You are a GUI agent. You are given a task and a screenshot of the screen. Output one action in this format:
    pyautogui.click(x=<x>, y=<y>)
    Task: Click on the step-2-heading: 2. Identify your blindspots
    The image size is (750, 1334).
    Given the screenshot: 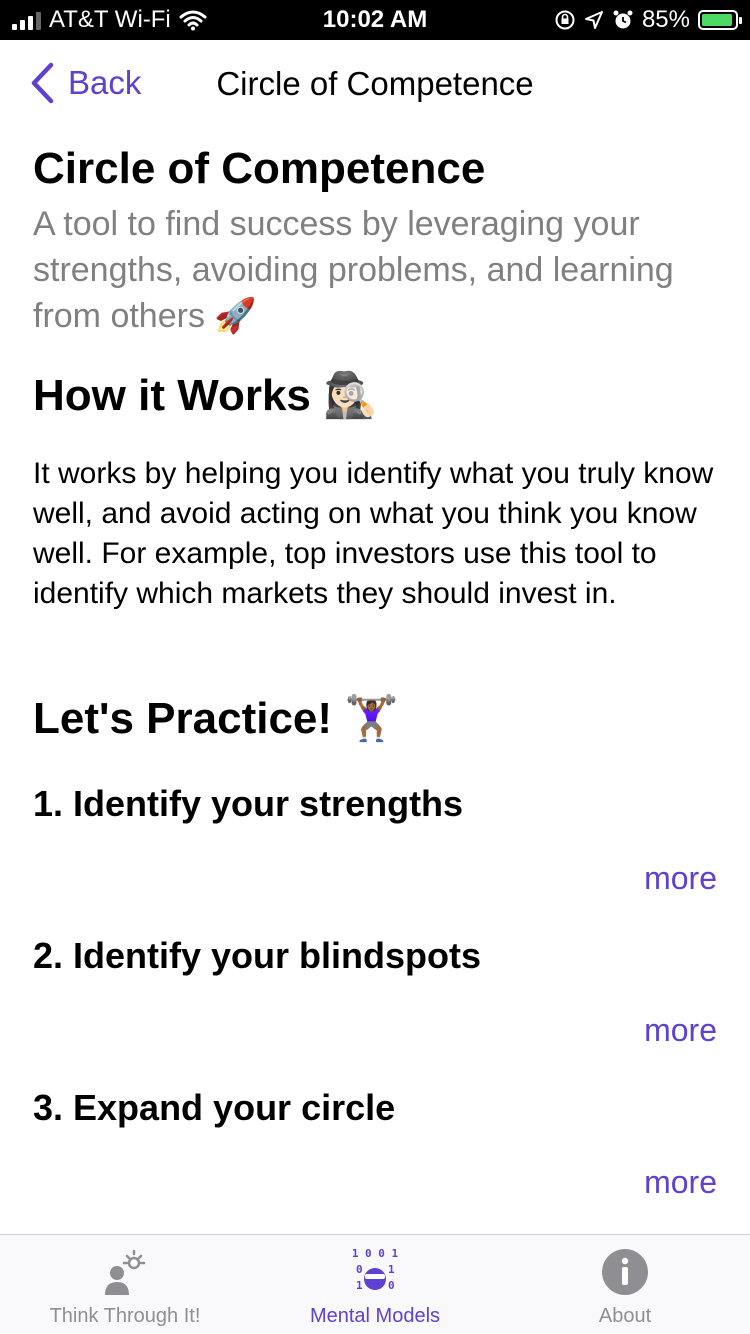 What is the action you would take?
    pyautogui.click(x=257, y=955)
    